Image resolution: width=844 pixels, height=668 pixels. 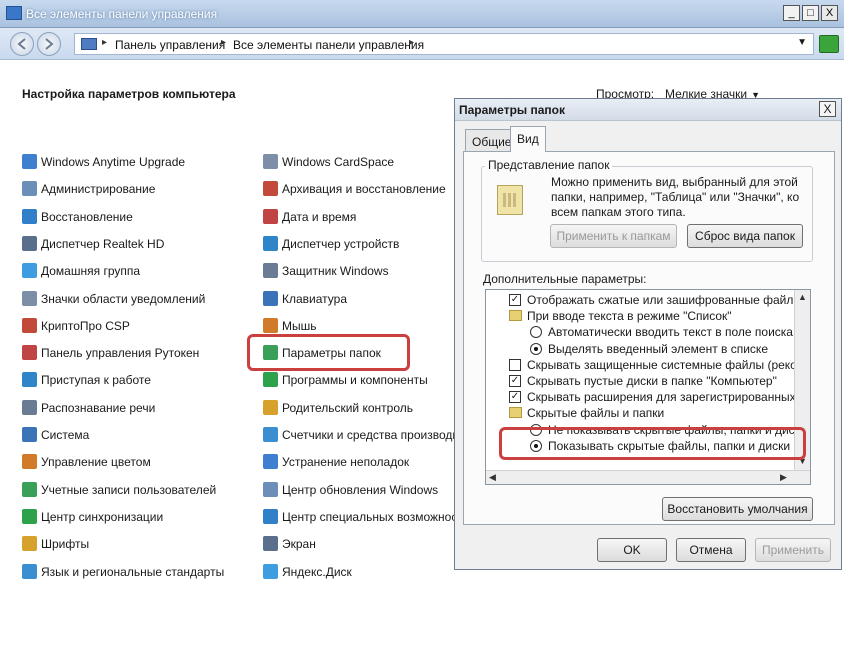 I want to click on checkbox, so click(x=515, y=364).